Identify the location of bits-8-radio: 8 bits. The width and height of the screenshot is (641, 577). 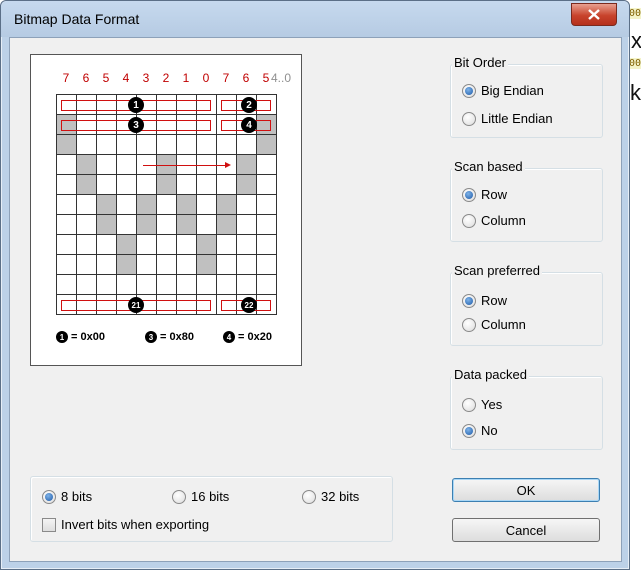
(67, 496).